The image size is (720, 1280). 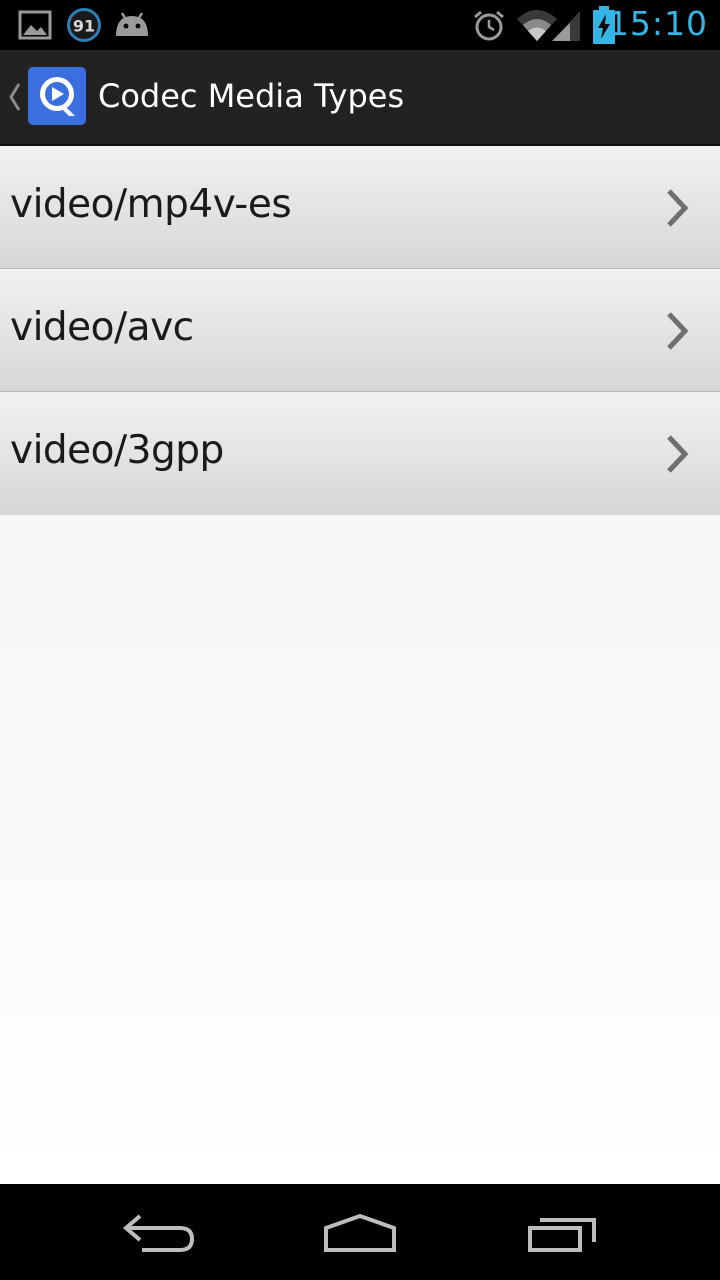 I want to click on list-item-label: video/mp4v-es, so click(x=151, y=204).